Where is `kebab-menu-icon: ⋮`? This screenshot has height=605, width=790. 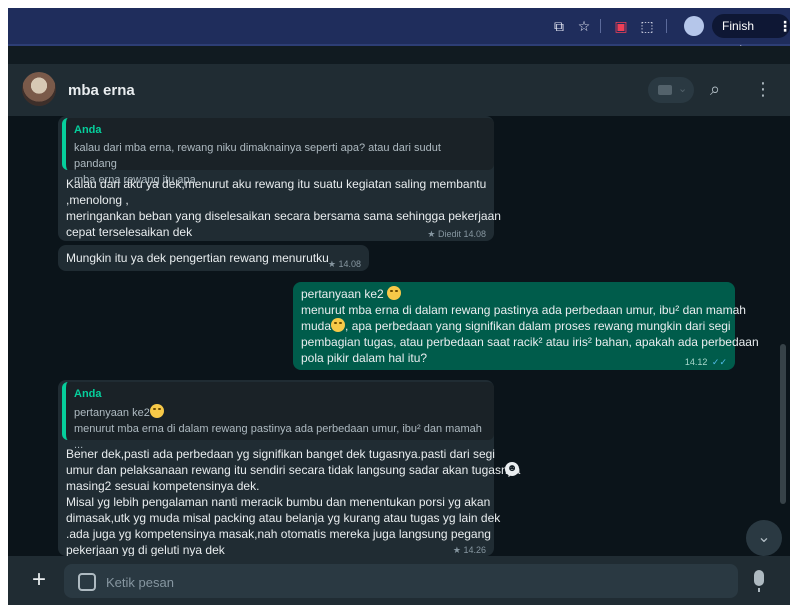 kebab-menu-icon: ⋮ is located at coordinates (784, 26).